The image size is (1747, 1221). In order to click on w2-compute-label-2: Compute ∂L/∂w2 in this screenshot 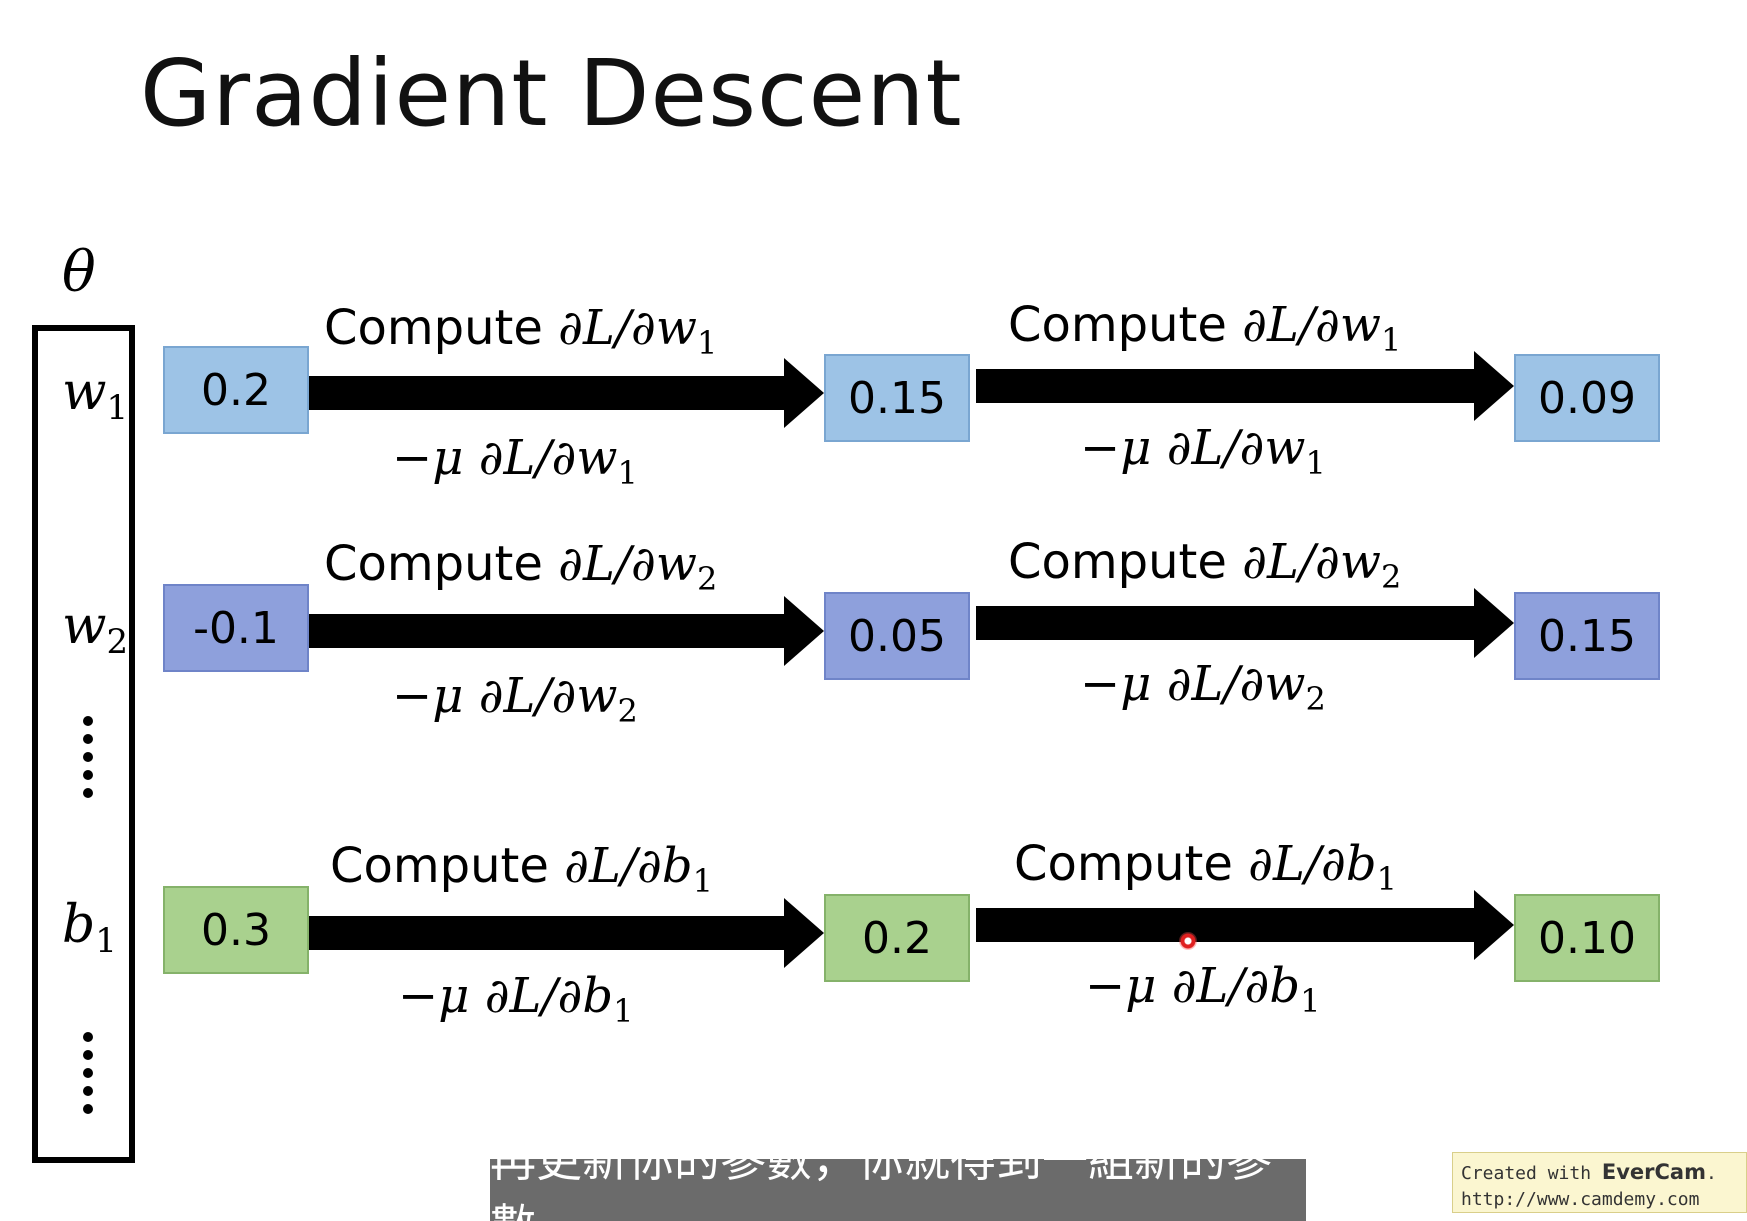, I will do `click(1205, 565)`.